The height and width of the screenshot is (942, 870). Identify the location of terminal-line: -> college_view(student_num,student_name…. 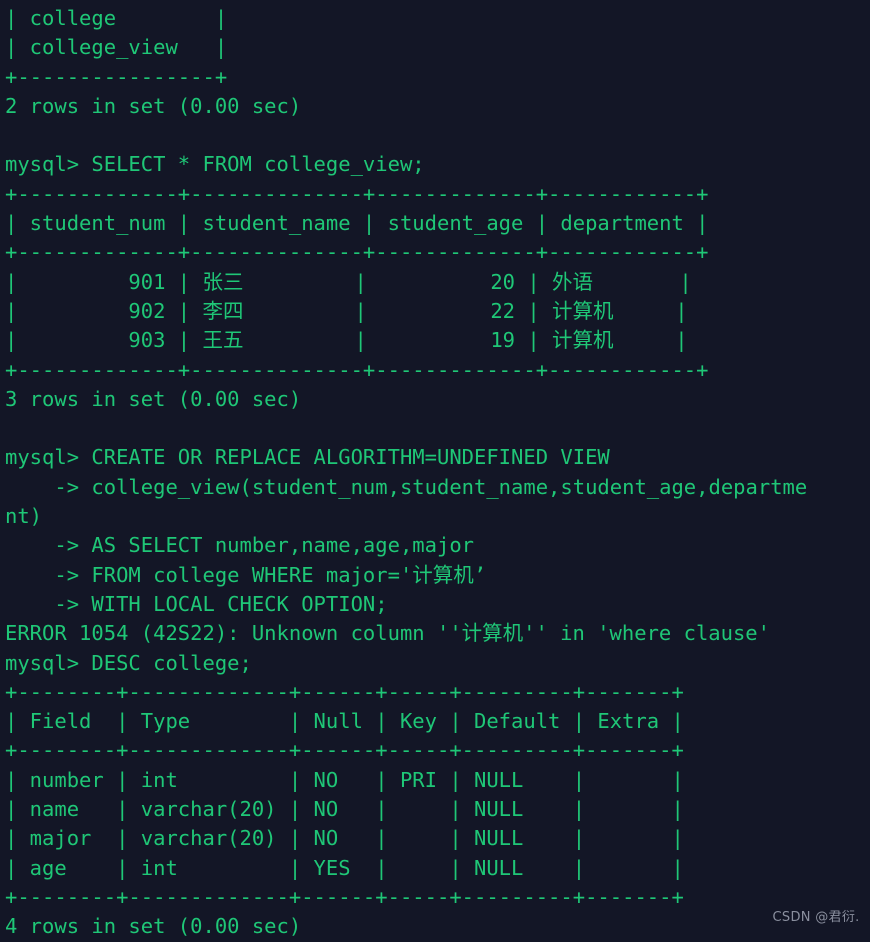
(406, 486).